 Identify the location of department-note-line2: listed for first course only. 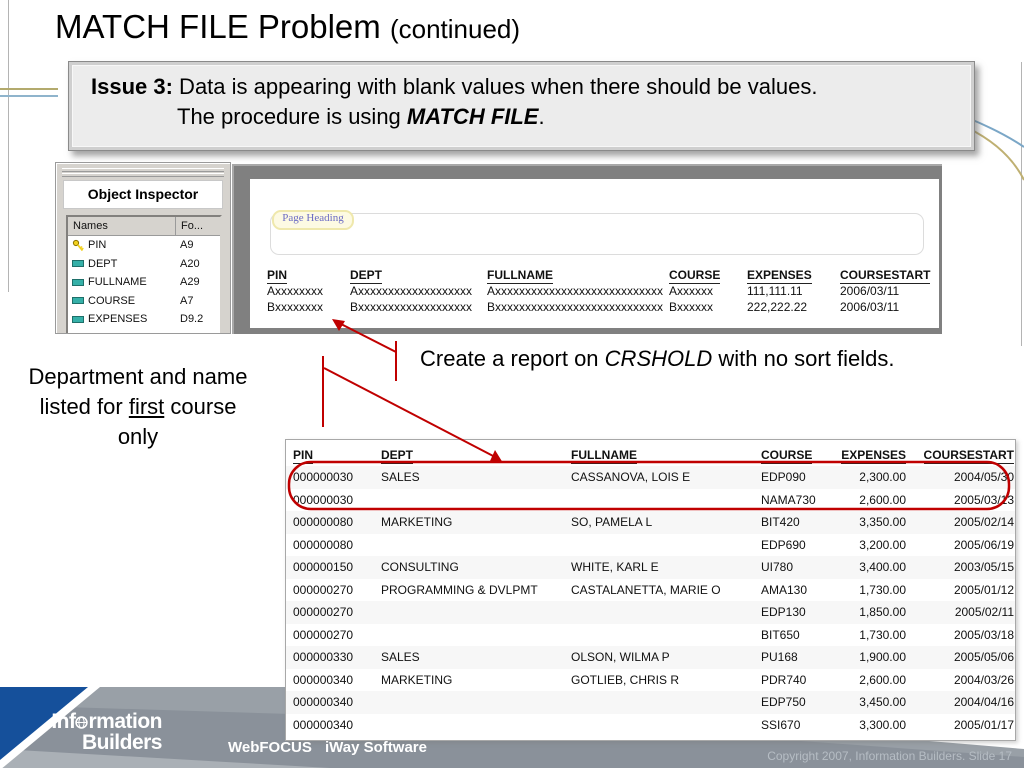
(138, 422).